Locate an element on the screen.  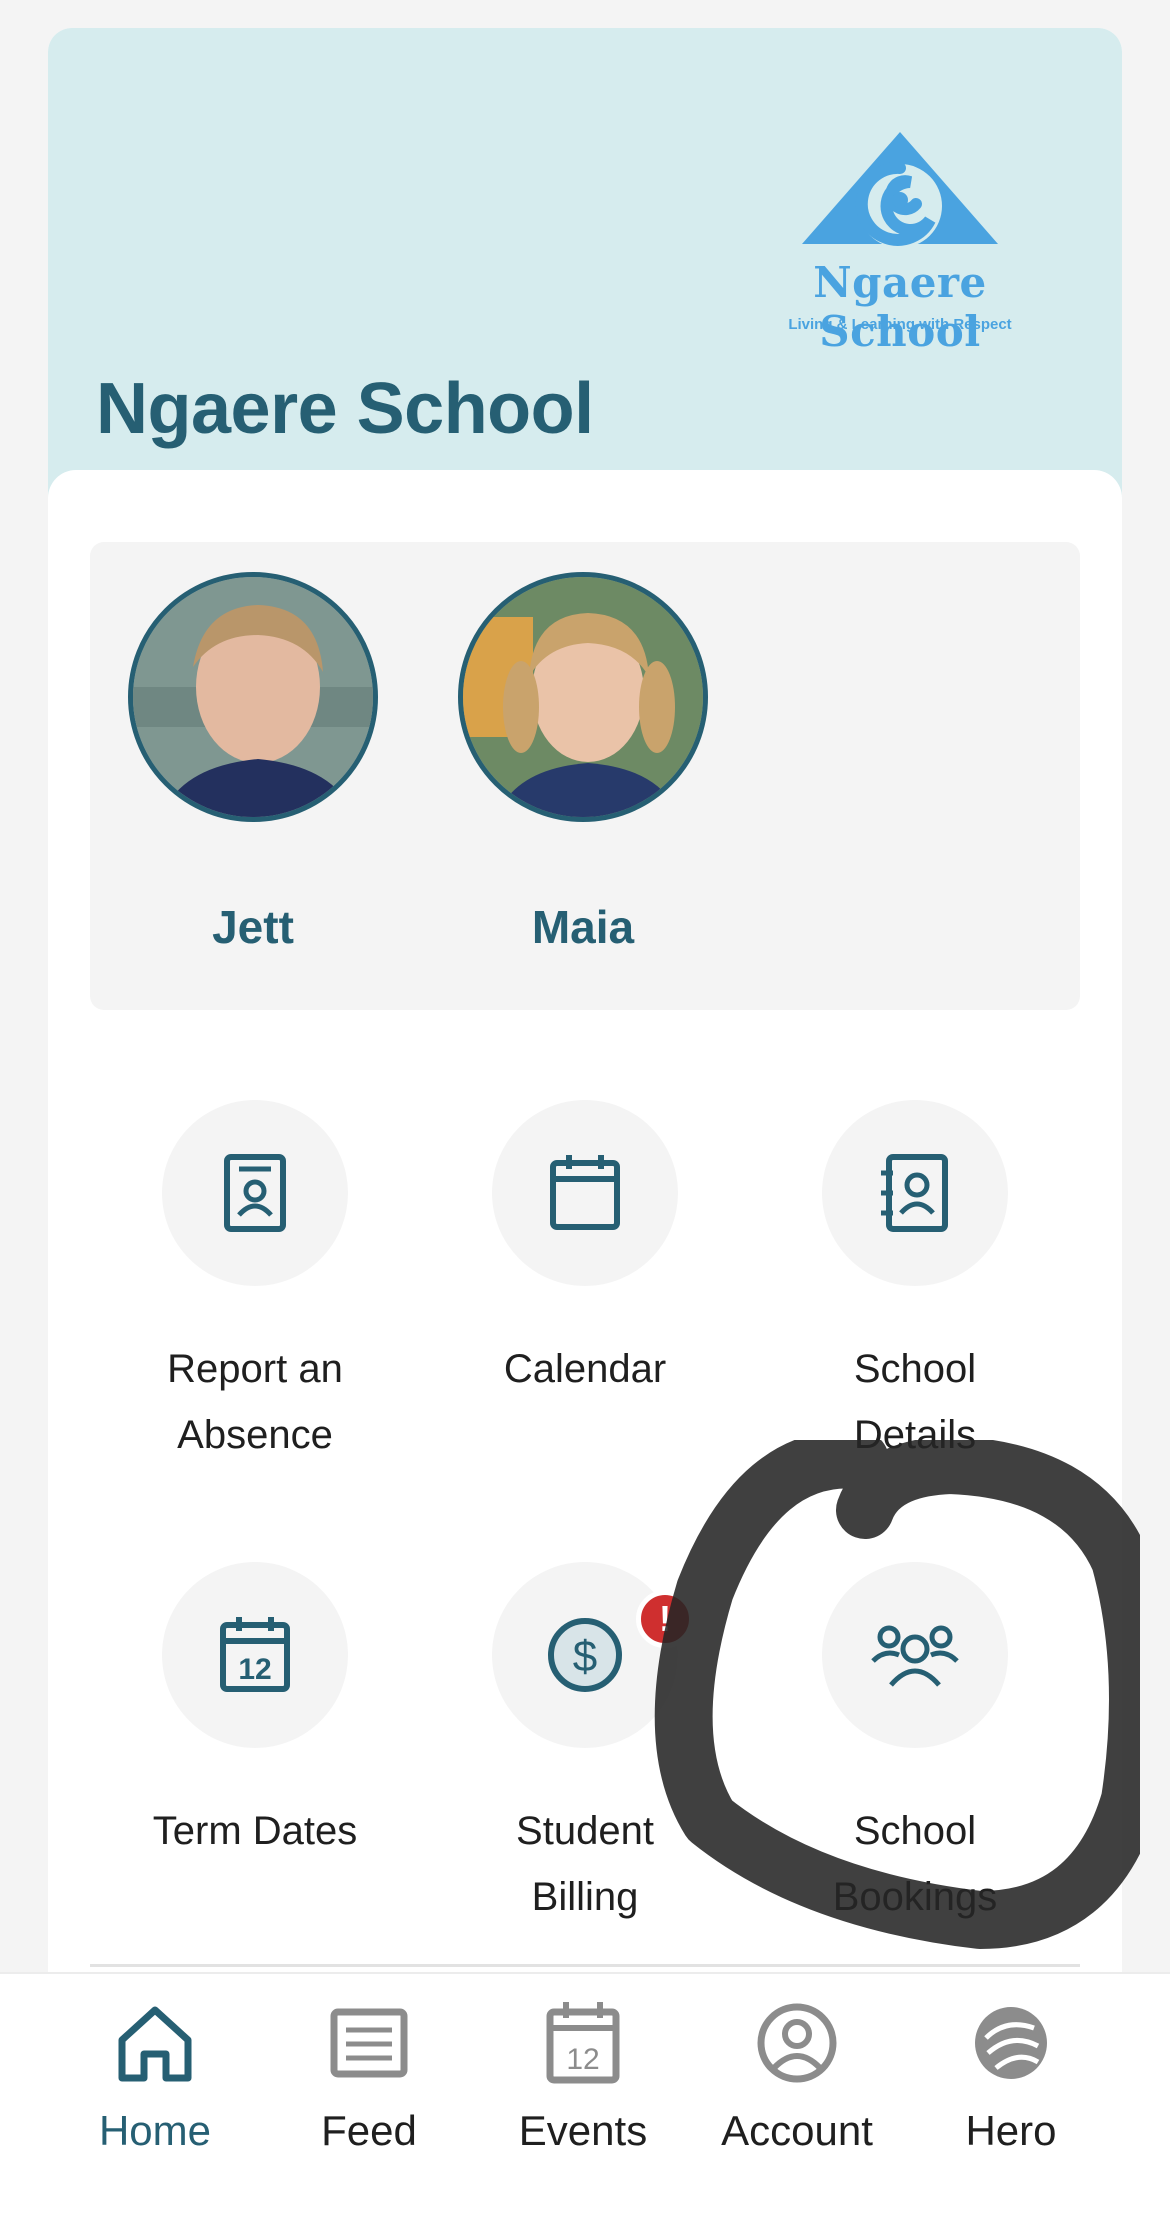
tile-icon-circle: $ ! is located at coordinates (593, 1655).